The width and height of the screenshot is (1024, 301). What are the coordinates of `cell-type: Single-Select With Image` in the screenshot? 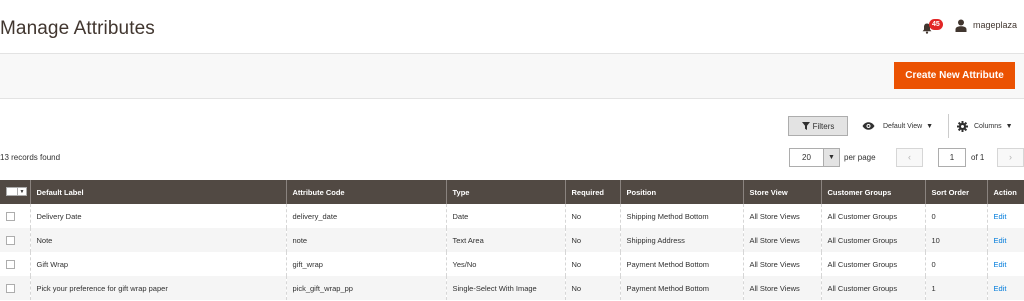 It's located at (505, 288).